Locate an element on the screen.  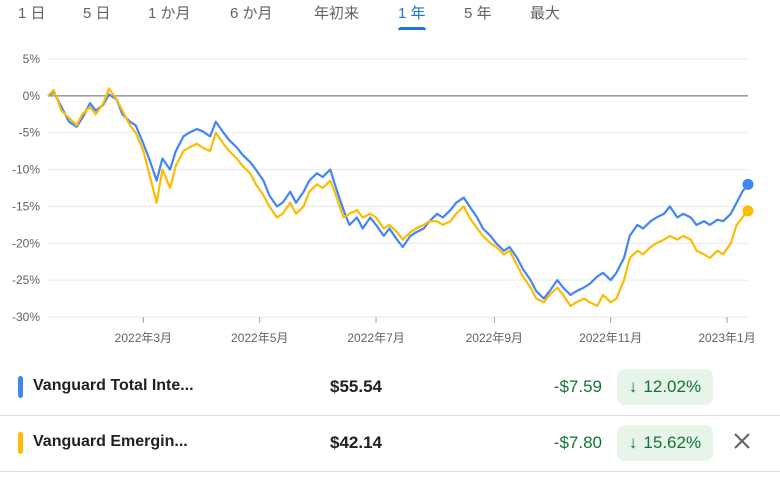
tab-0: 1 日 is located at coordinates (32, 14).